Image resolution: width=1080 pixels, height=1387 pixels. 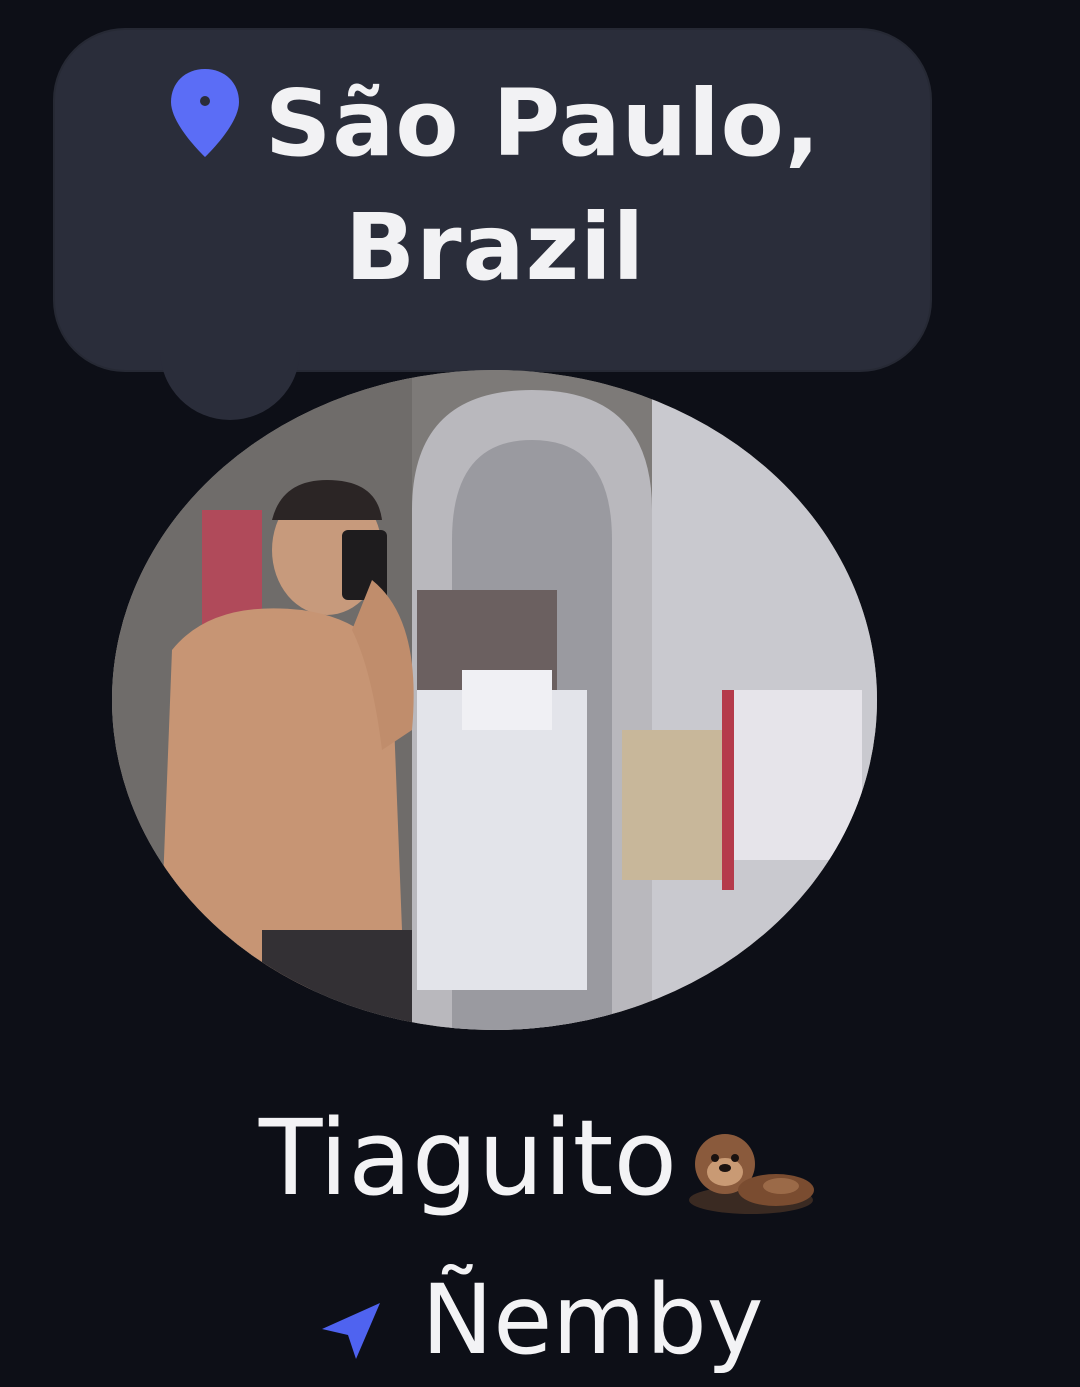 What do you see at coordinates (592, 1319) in the screenshot?
I see `profile-location-label: Ñemby` at bounding box center [592, 1319].